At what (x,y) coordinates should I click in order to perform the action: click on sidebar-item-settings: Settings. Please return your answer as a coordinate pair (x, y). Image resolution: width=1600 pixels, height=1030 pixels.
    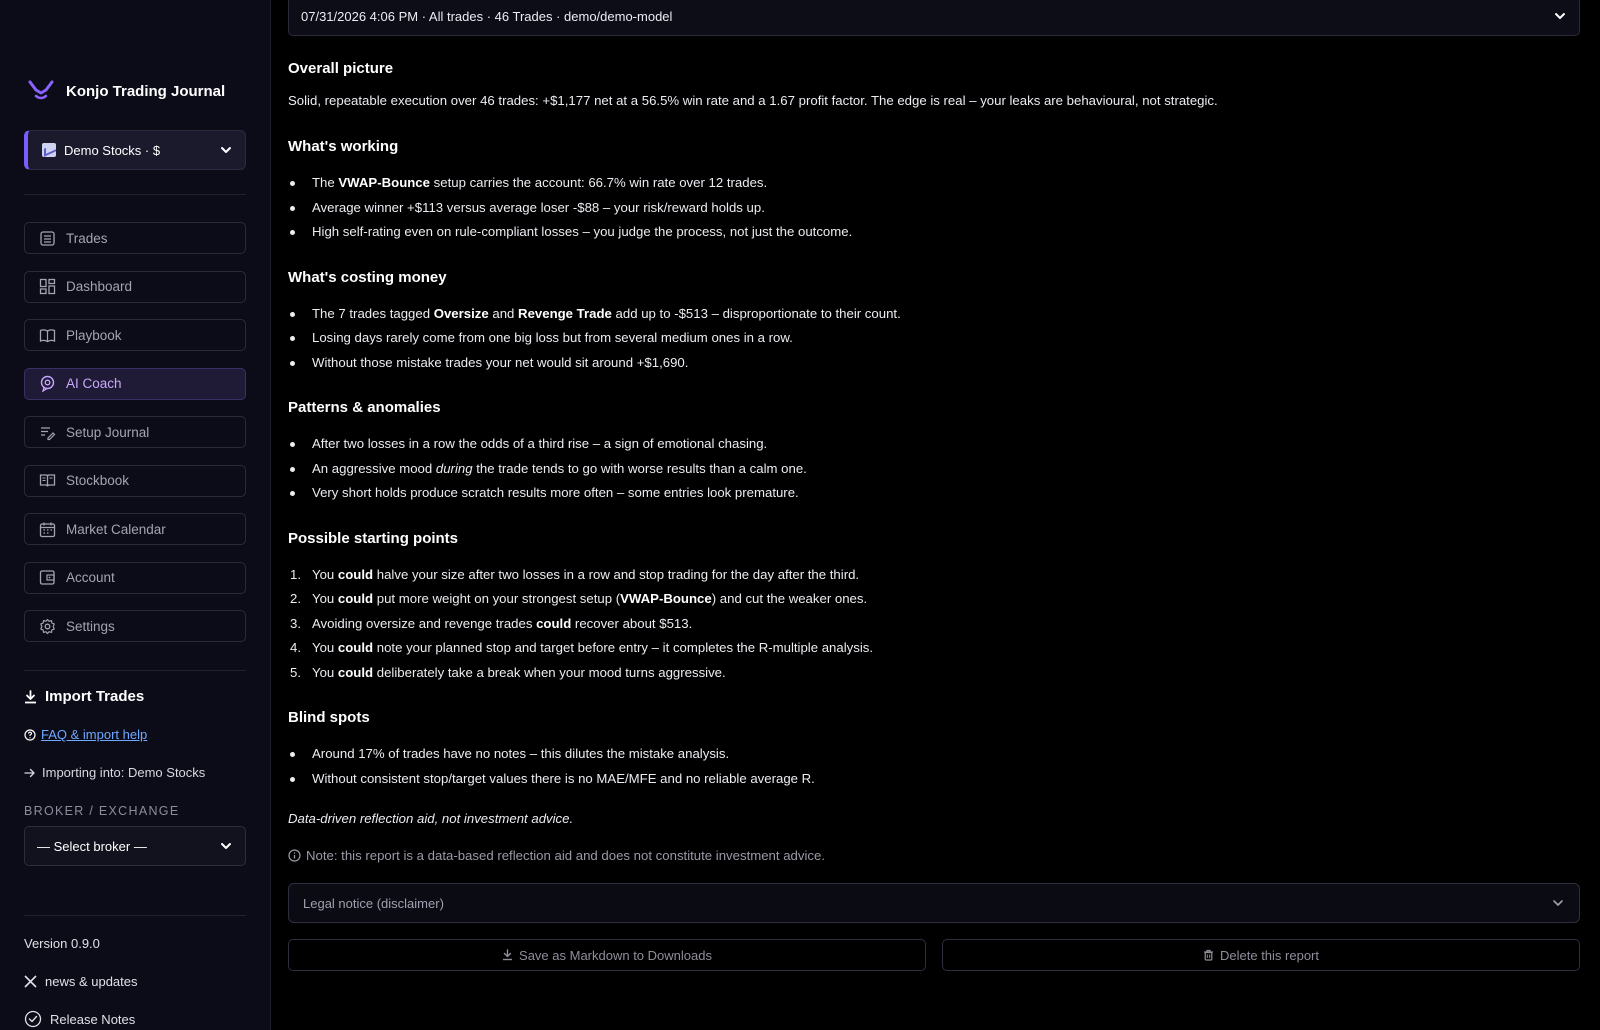
    Looking at the image, I should click on (135, 626).